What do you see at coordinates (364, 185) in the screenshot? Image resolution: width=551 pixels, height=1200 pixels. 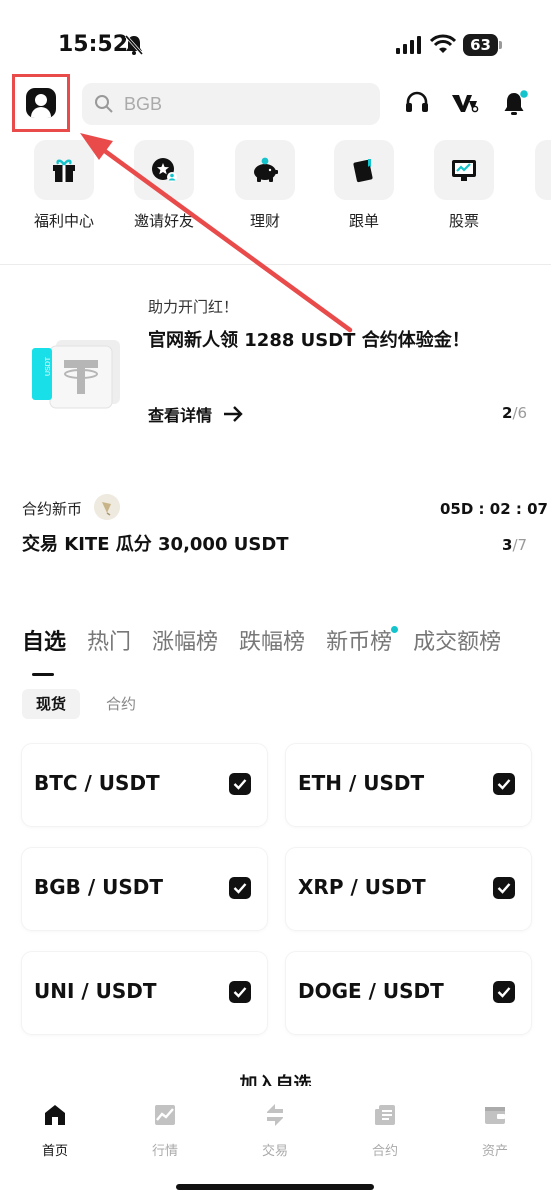 I see `quick-item-copy-trade: 跟单` at bounding box center [364, 185].